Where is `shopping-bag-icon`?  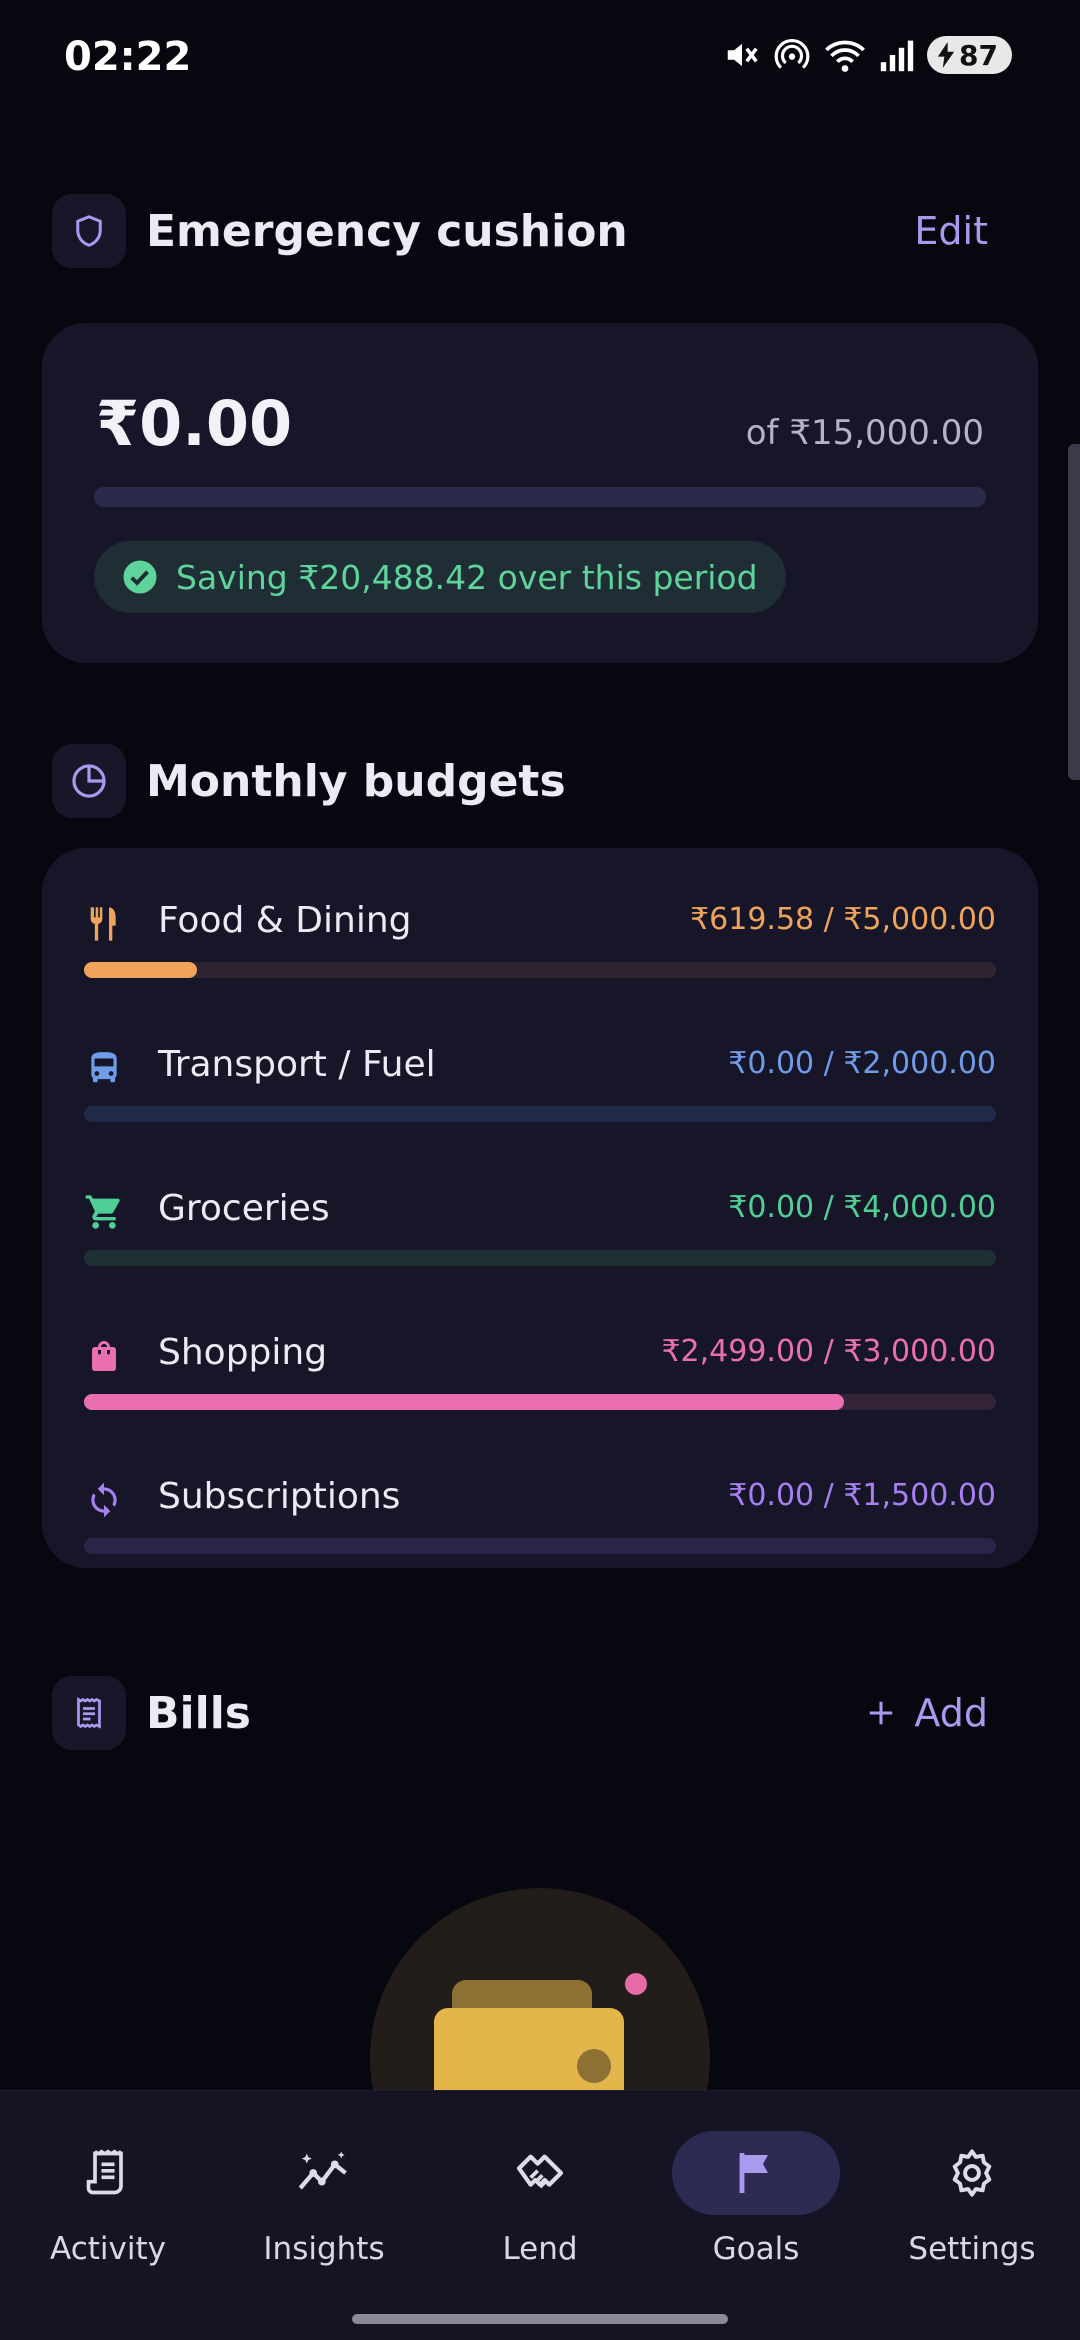
shopping-bag-icon is located at coordinates (104, 1356).